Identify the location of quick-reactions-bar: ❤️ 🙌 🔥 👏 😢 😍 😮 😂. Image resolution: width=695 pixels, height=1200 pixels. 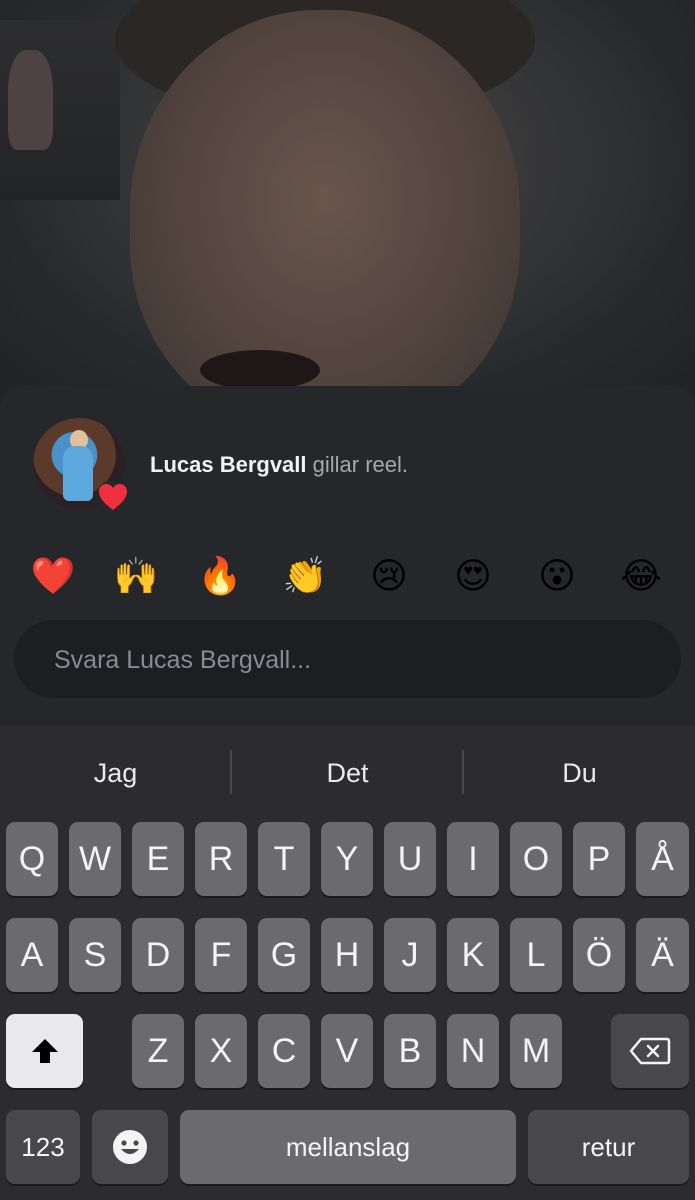
(347, 579).